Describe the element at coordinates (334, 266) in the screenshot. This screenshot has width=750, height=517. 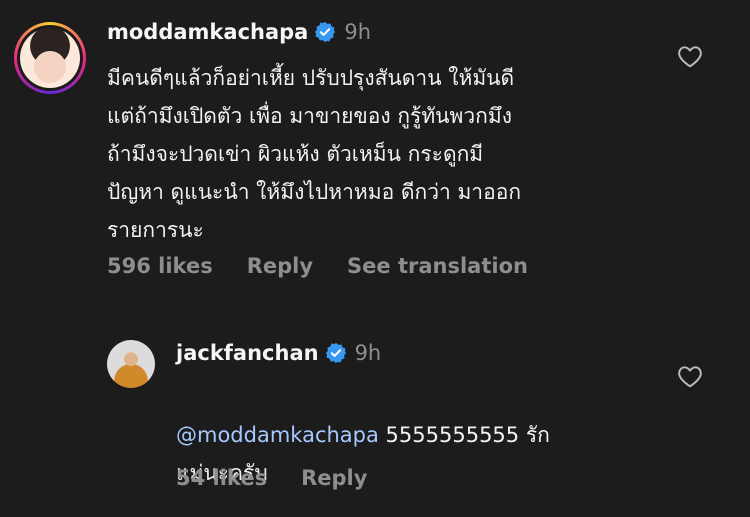
I see `comment-meta: 596 likes Reply See translation` at that location.